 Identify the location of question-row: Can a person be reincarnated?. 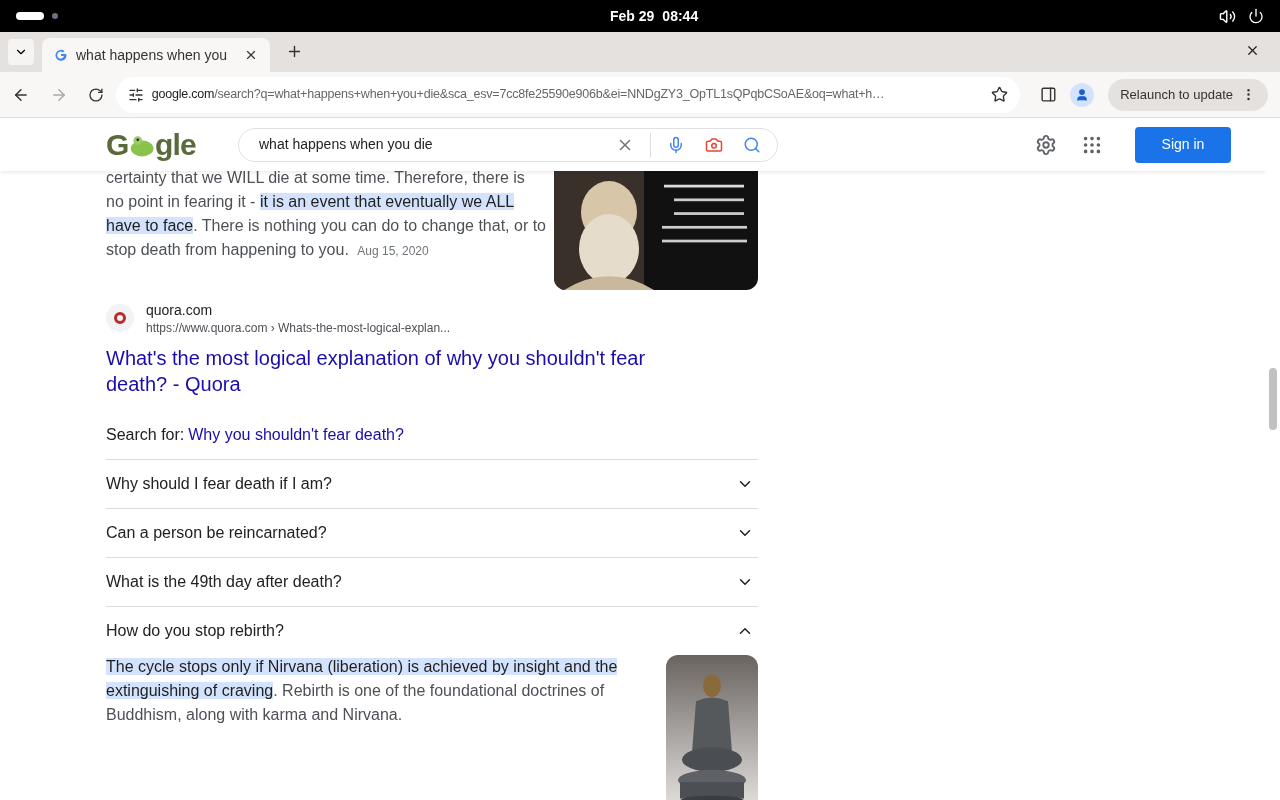
(432, 533).